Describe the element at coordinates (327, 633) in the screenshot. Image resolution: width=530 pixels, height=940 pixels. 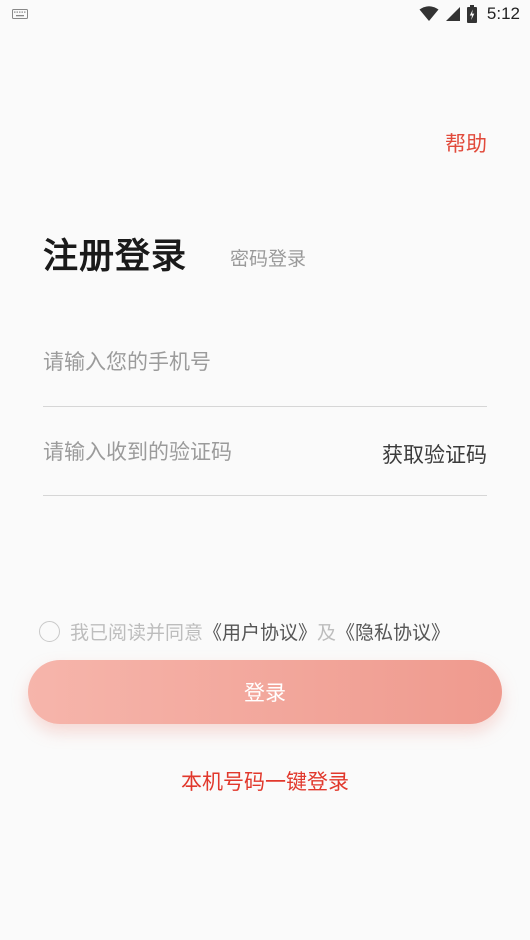
I see `agreement-joiner: 及` at that location.